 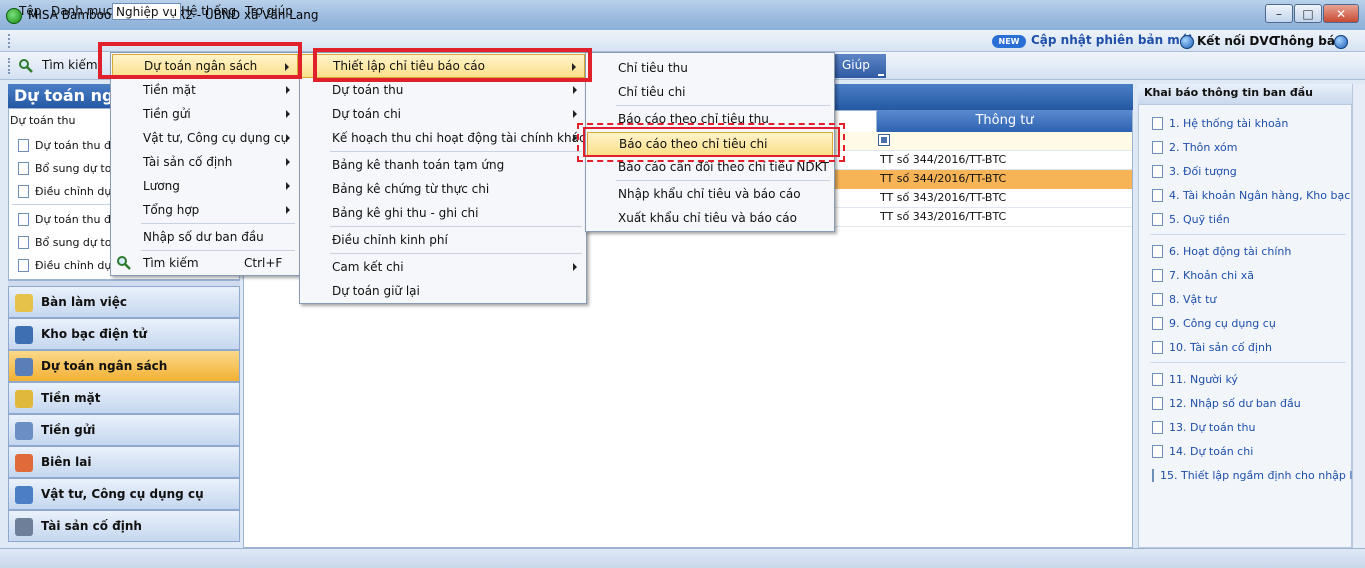 I want to click on select-all-checkbox, so click(x=884, y=140).